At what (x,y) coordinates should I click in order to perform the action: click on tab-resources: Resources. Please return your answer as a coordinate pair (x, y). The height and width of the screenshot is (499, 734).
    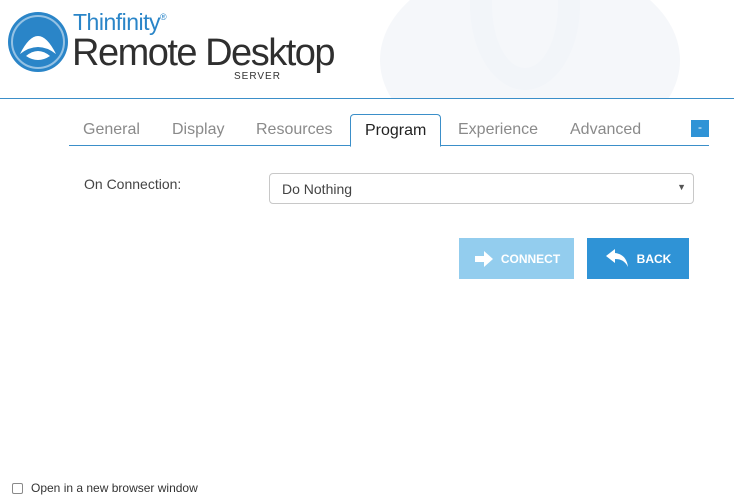
    Looking at the image, I should click on (294, 130).